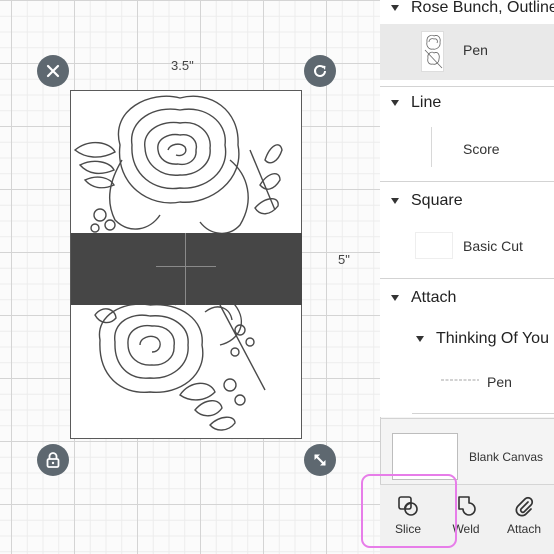 The image size is (554, 554). I want to click on rotate-icon, so click(320, 70).